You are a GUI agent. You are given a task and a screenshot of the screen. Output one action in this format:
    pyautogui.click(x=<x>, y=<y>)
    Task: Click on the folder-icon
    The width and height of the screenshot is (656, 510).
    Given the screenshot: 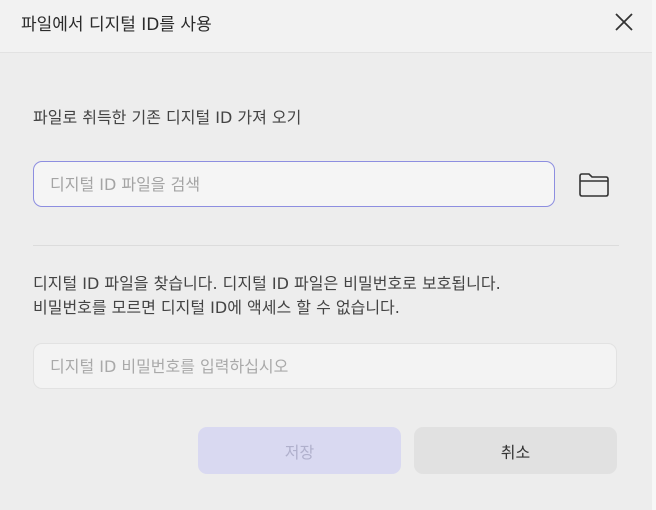 What is the action you would take?
    pyautogui.click(x=594, y=185)
    